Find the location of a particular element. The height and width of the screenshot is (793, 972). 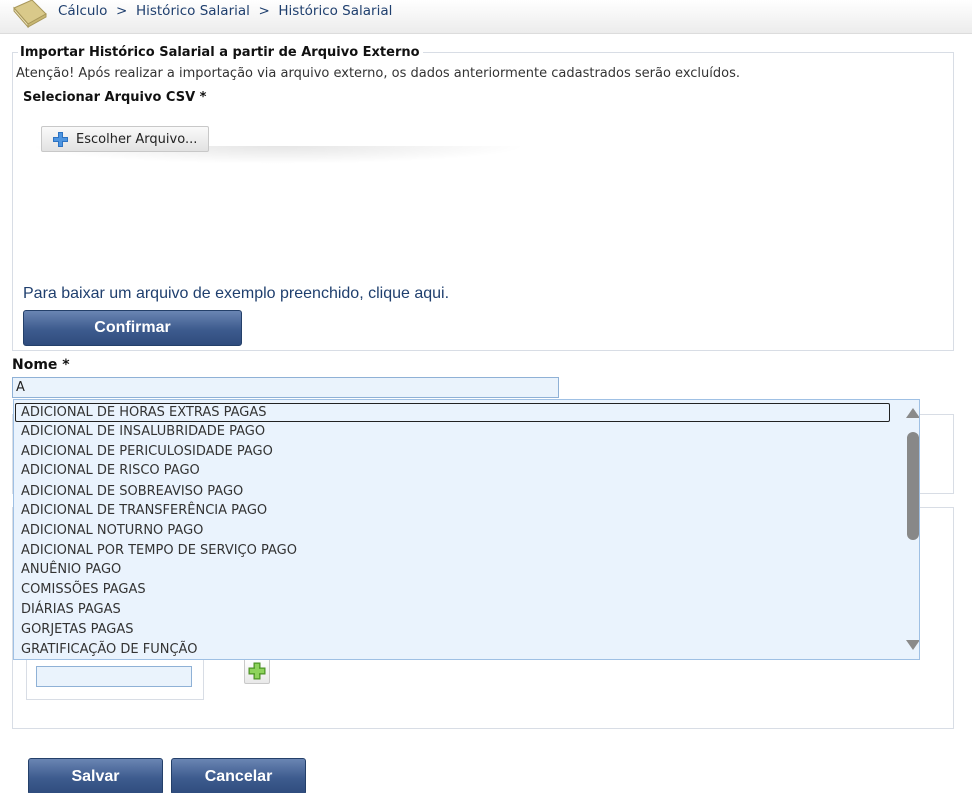

breadcrumb-item-historico: Histórico Salarial is located at coordinates (193, 11).